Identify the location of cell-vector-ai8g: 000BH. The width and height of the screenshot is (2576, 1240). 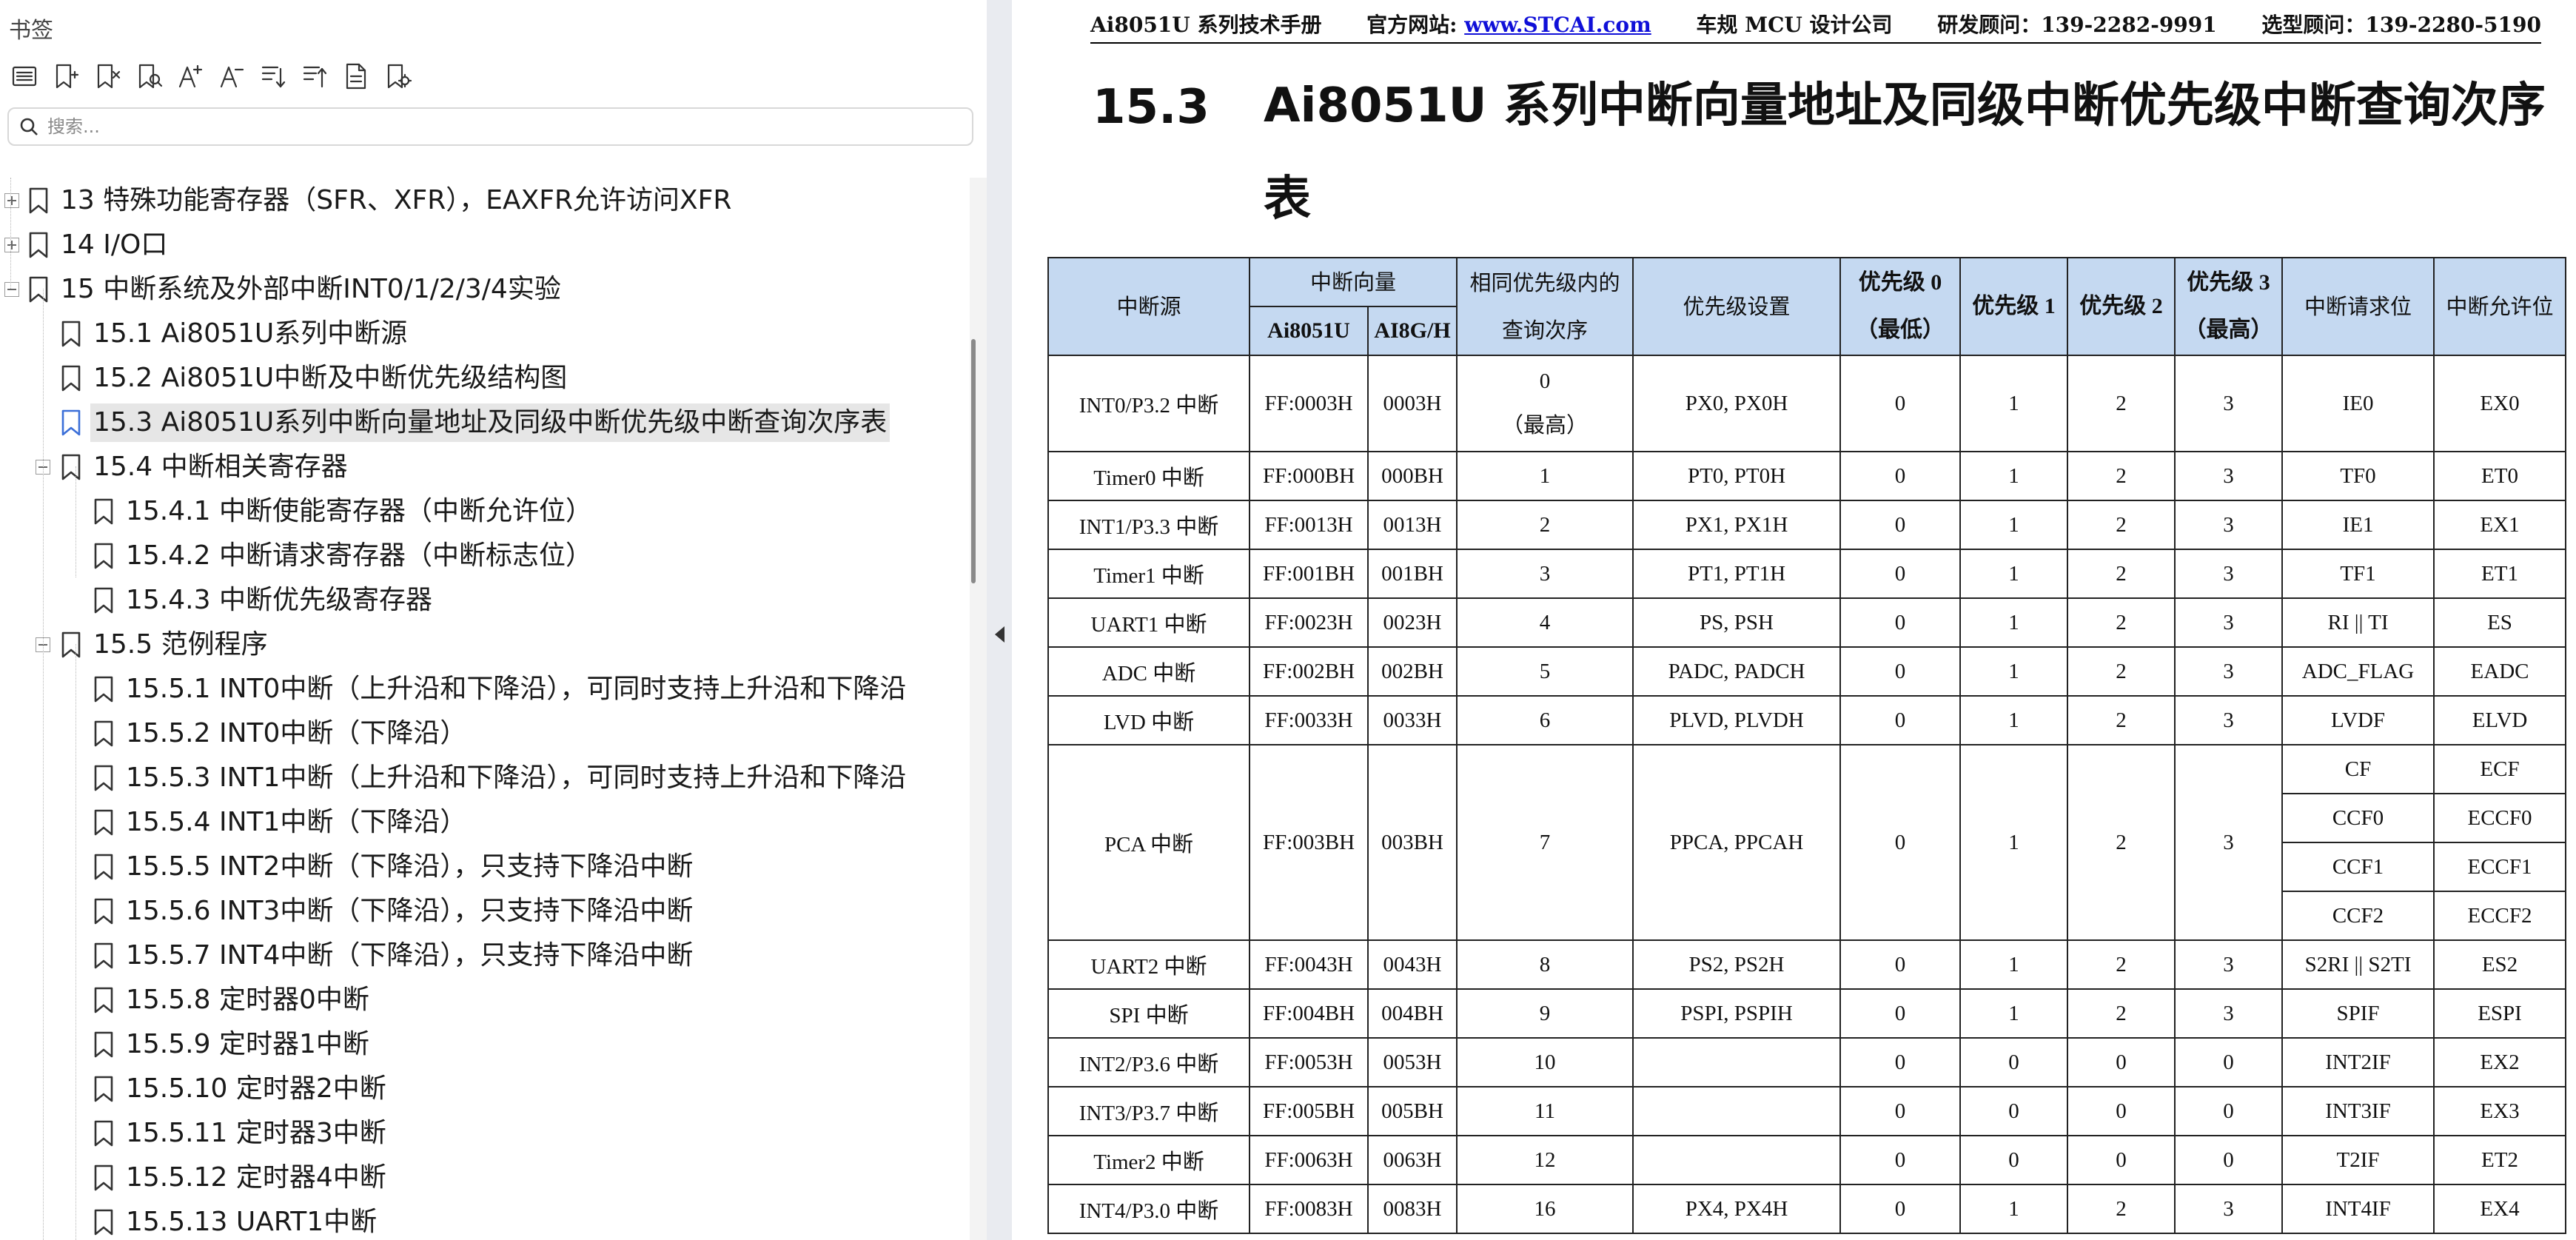
(1412, 476).